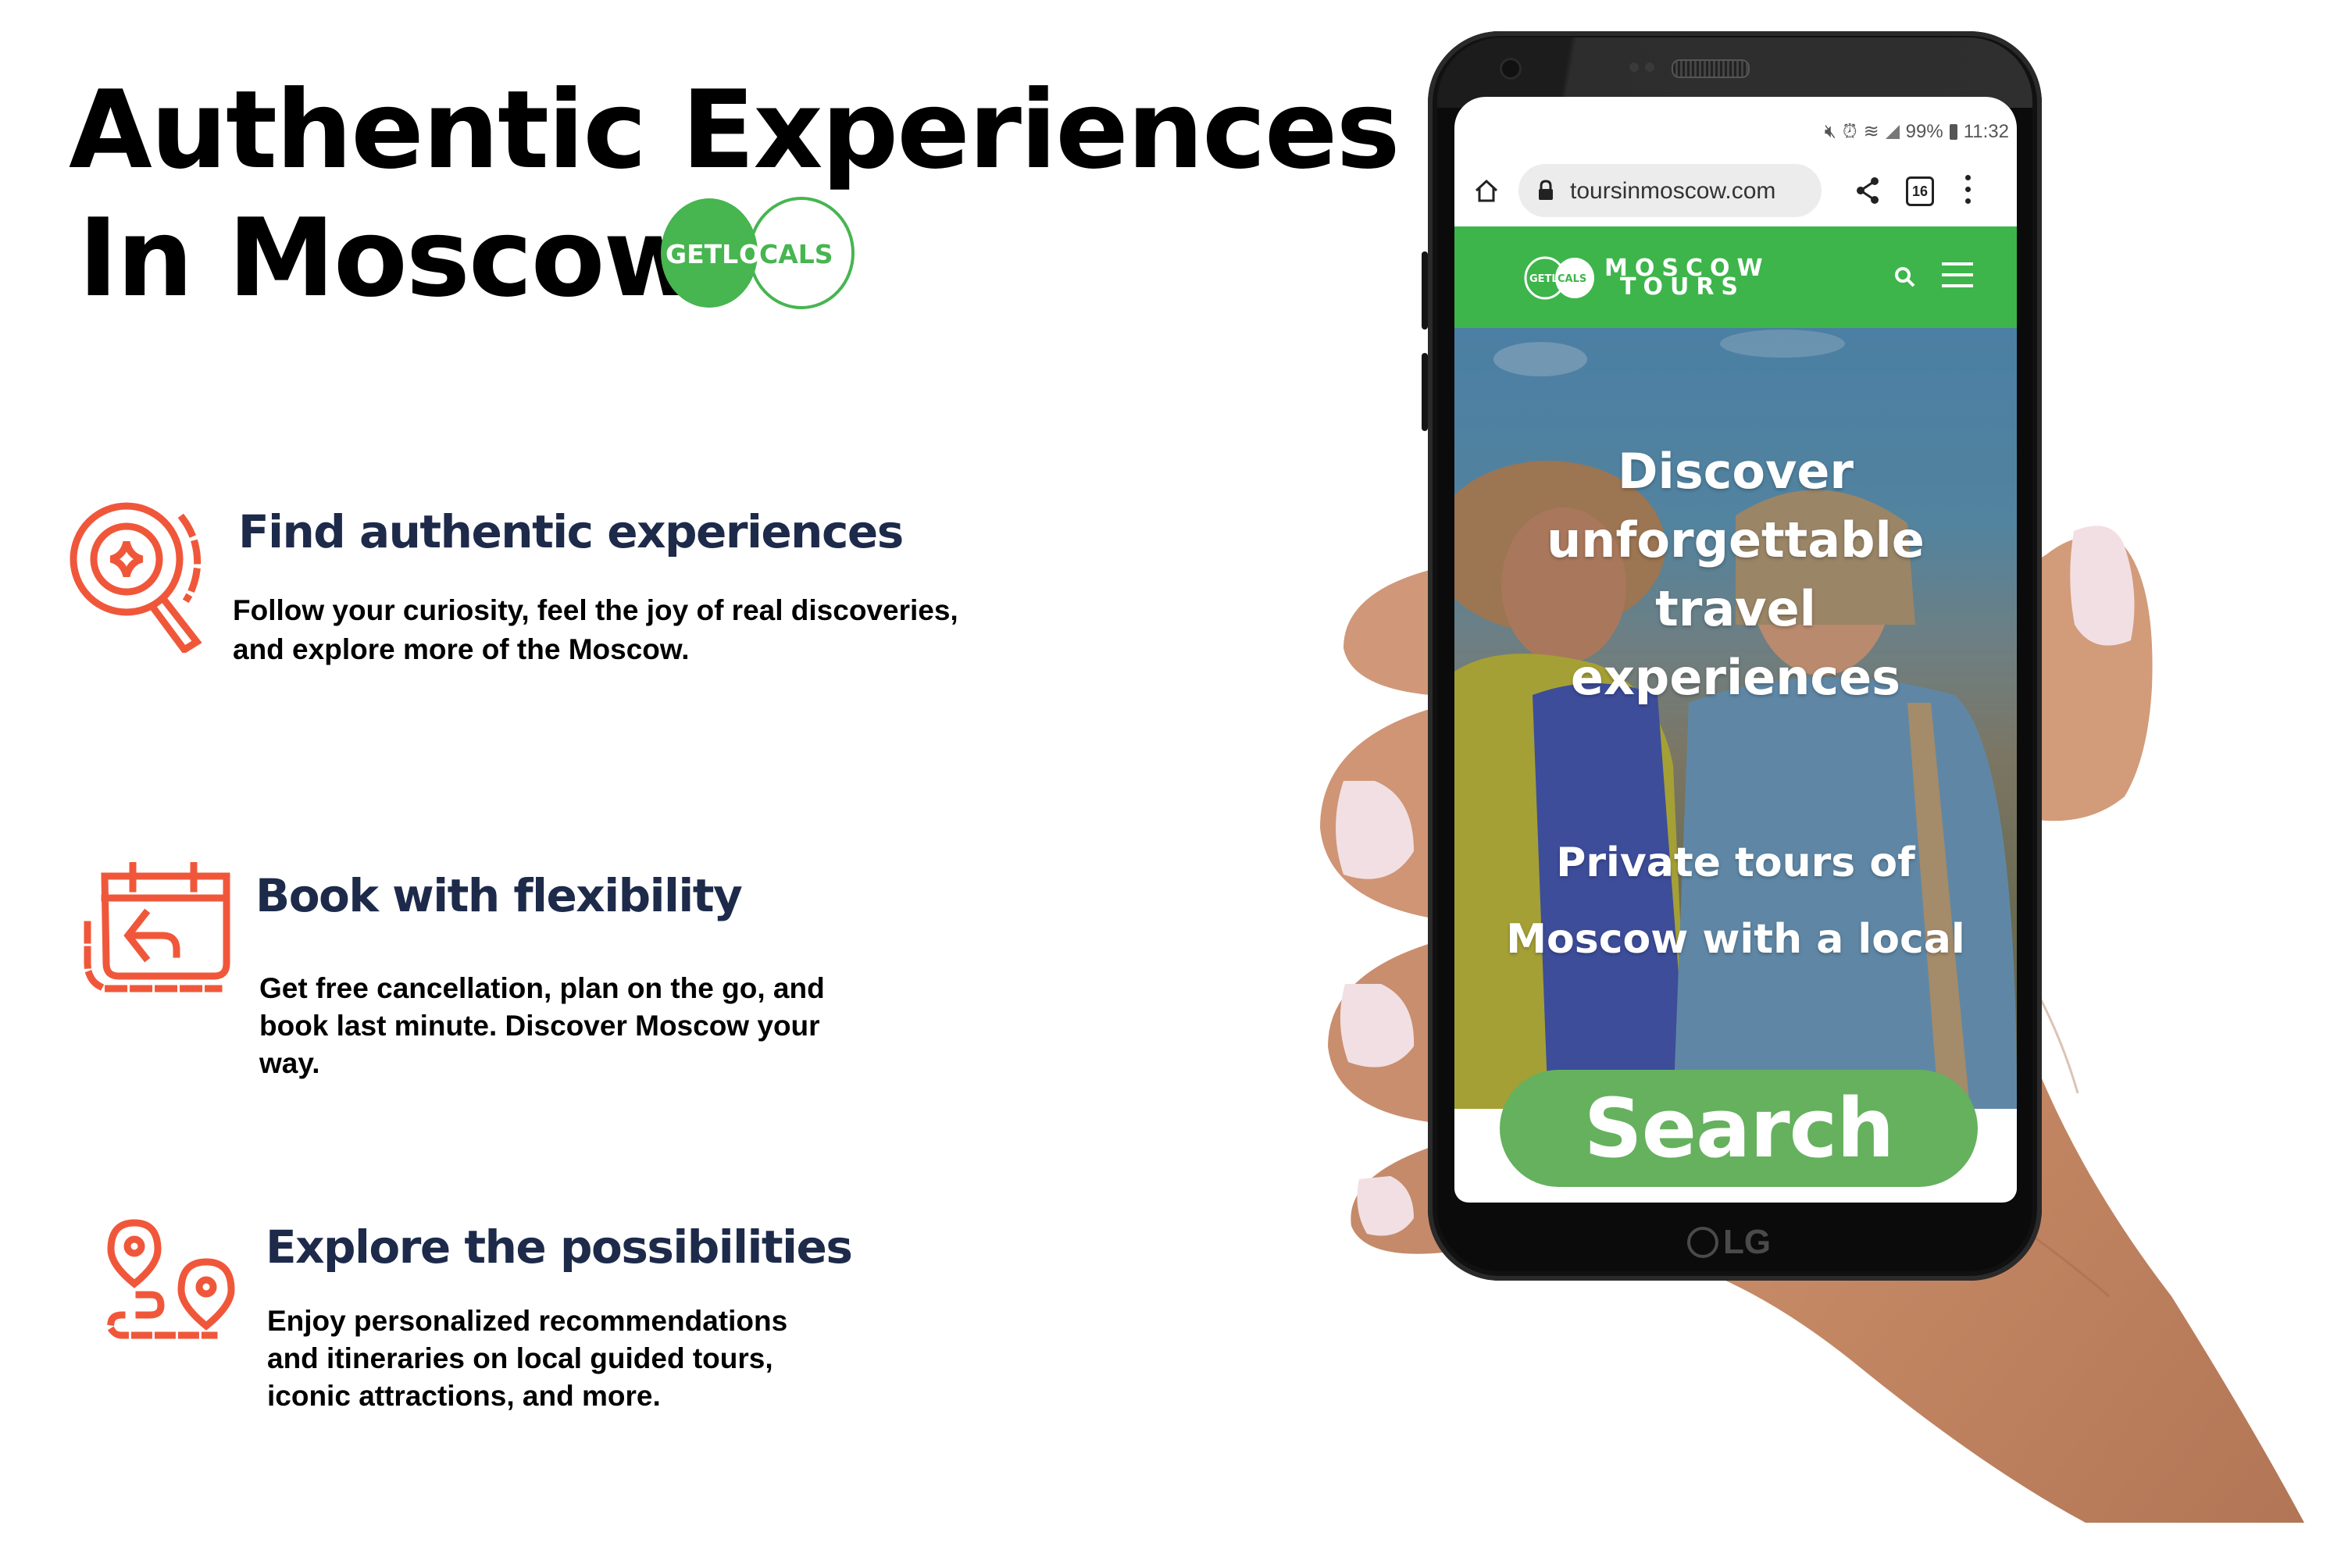 This screenshot has height=1568, width=2348. What do you see at coordinates (1425, 290) in the screenshot?
I see `volume-up-button` at bounding box center [1425, 290].